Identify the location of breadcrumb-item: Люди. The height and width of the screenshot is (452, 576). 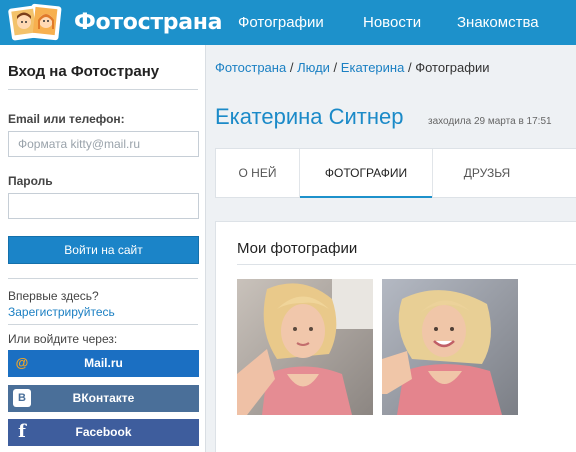
(313, 67).